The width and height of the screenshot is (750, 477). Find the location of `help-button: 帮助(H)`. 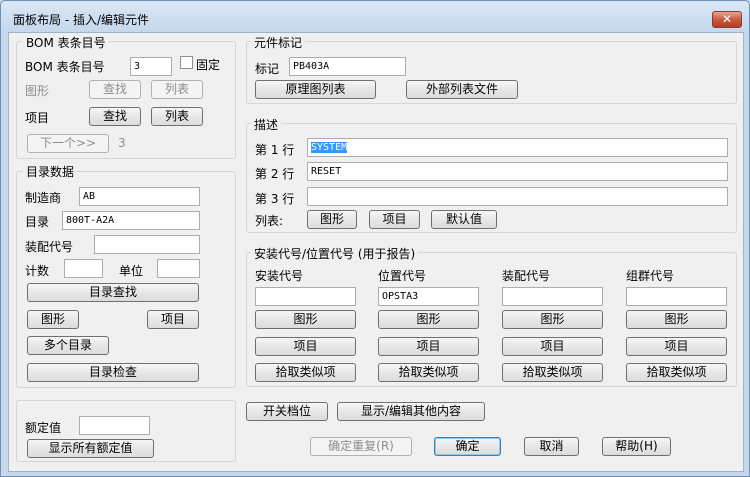

help-button: 帮助(H) is located at coordinates (636, 446).